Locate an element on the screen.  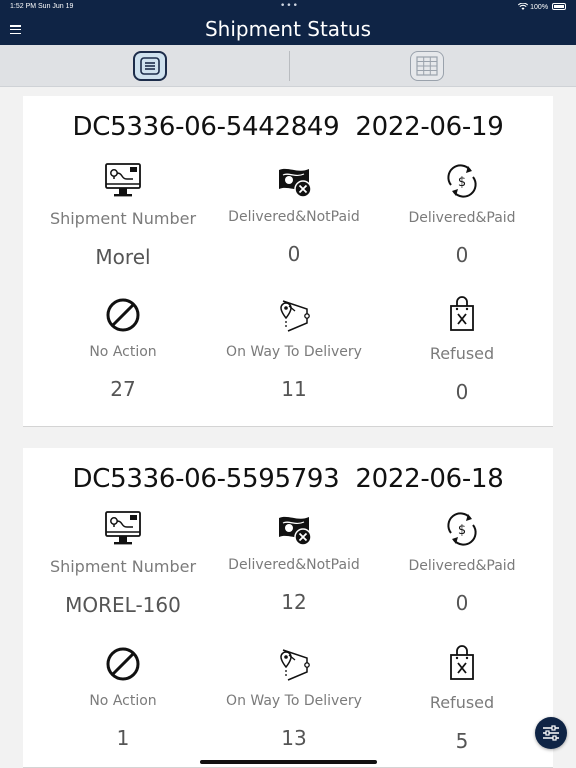
cell-value: 11 is located at coordinates (294, 389).